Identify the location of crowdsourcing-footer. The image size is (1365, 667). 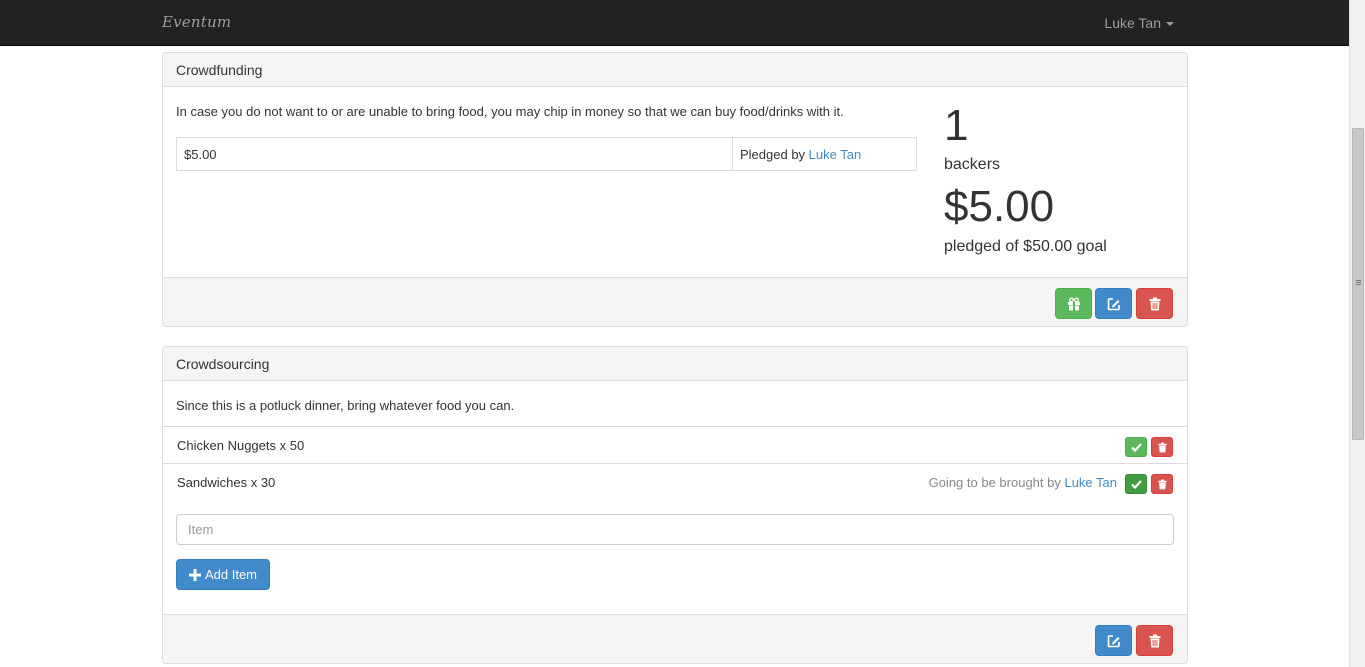
(675, 638).